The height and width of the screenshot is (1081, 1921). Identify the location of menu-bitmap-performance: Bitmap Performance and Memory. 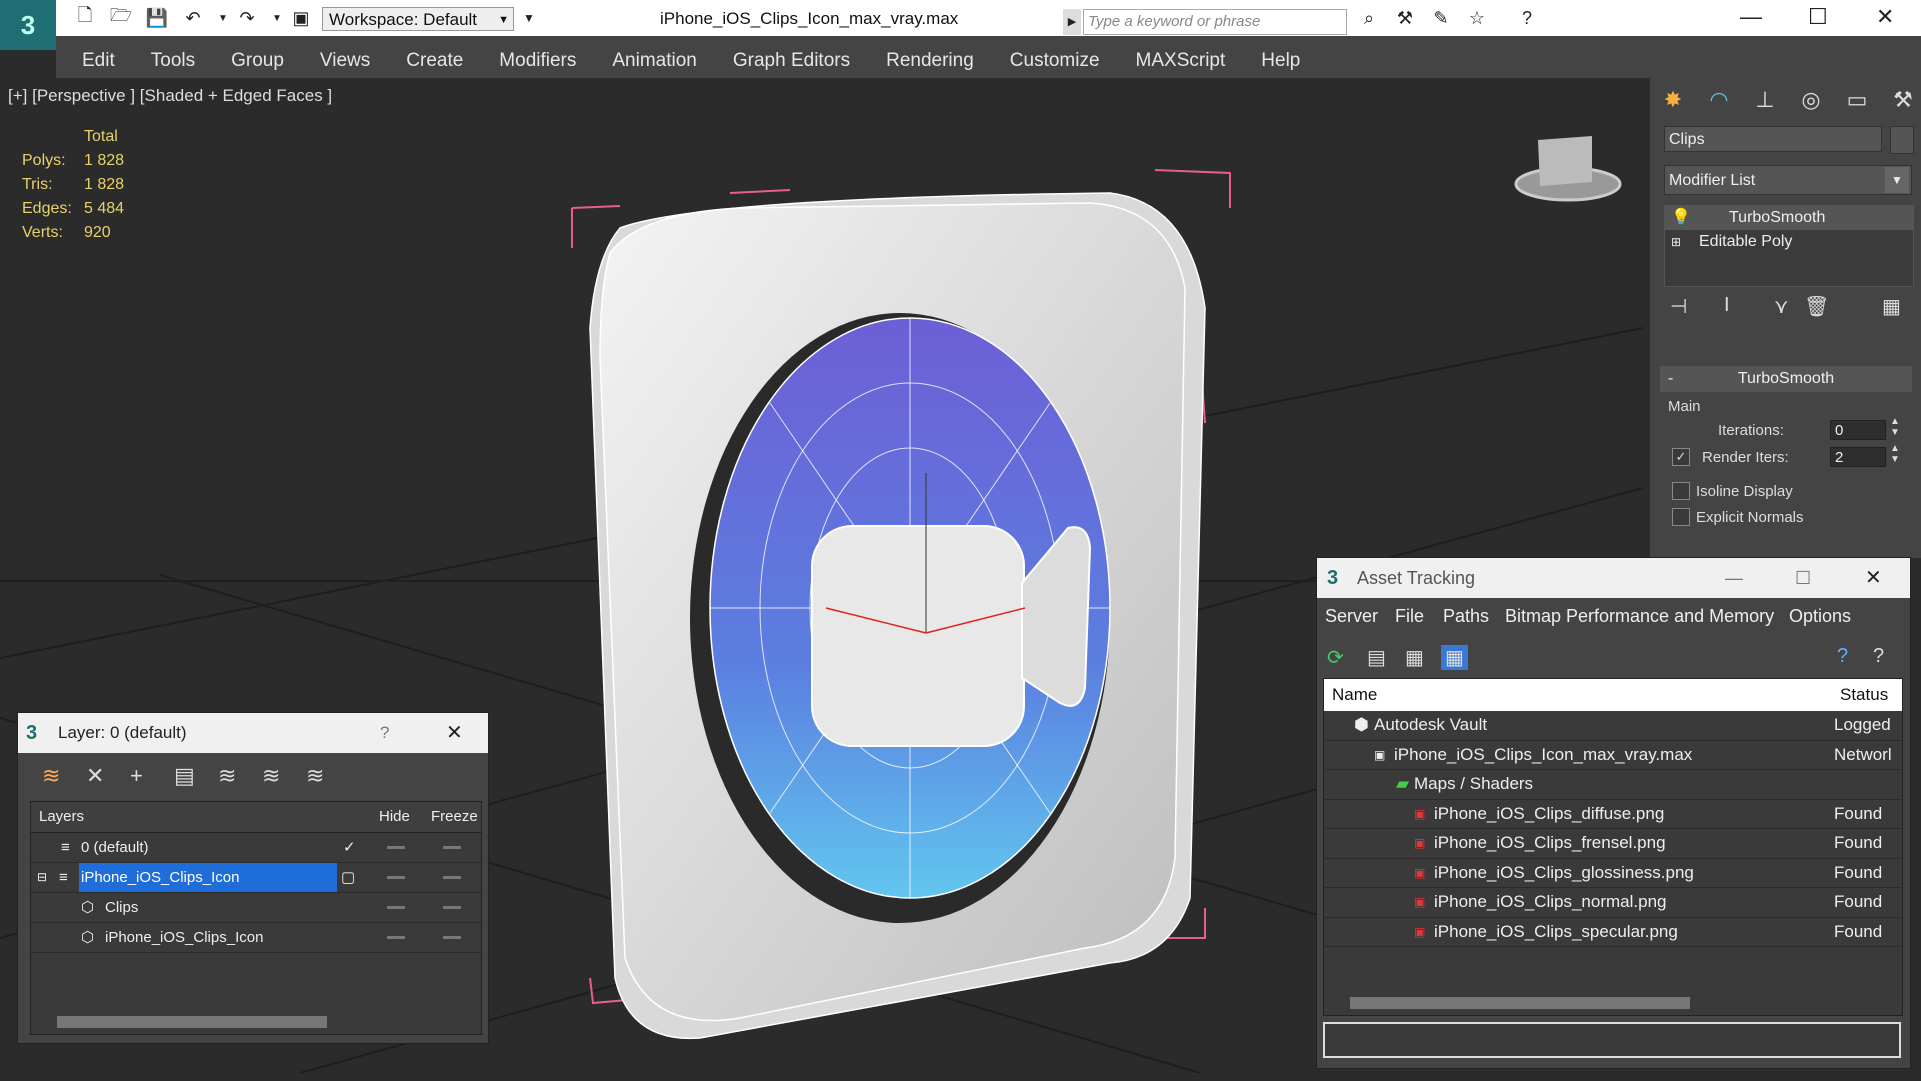
(1639, 616).